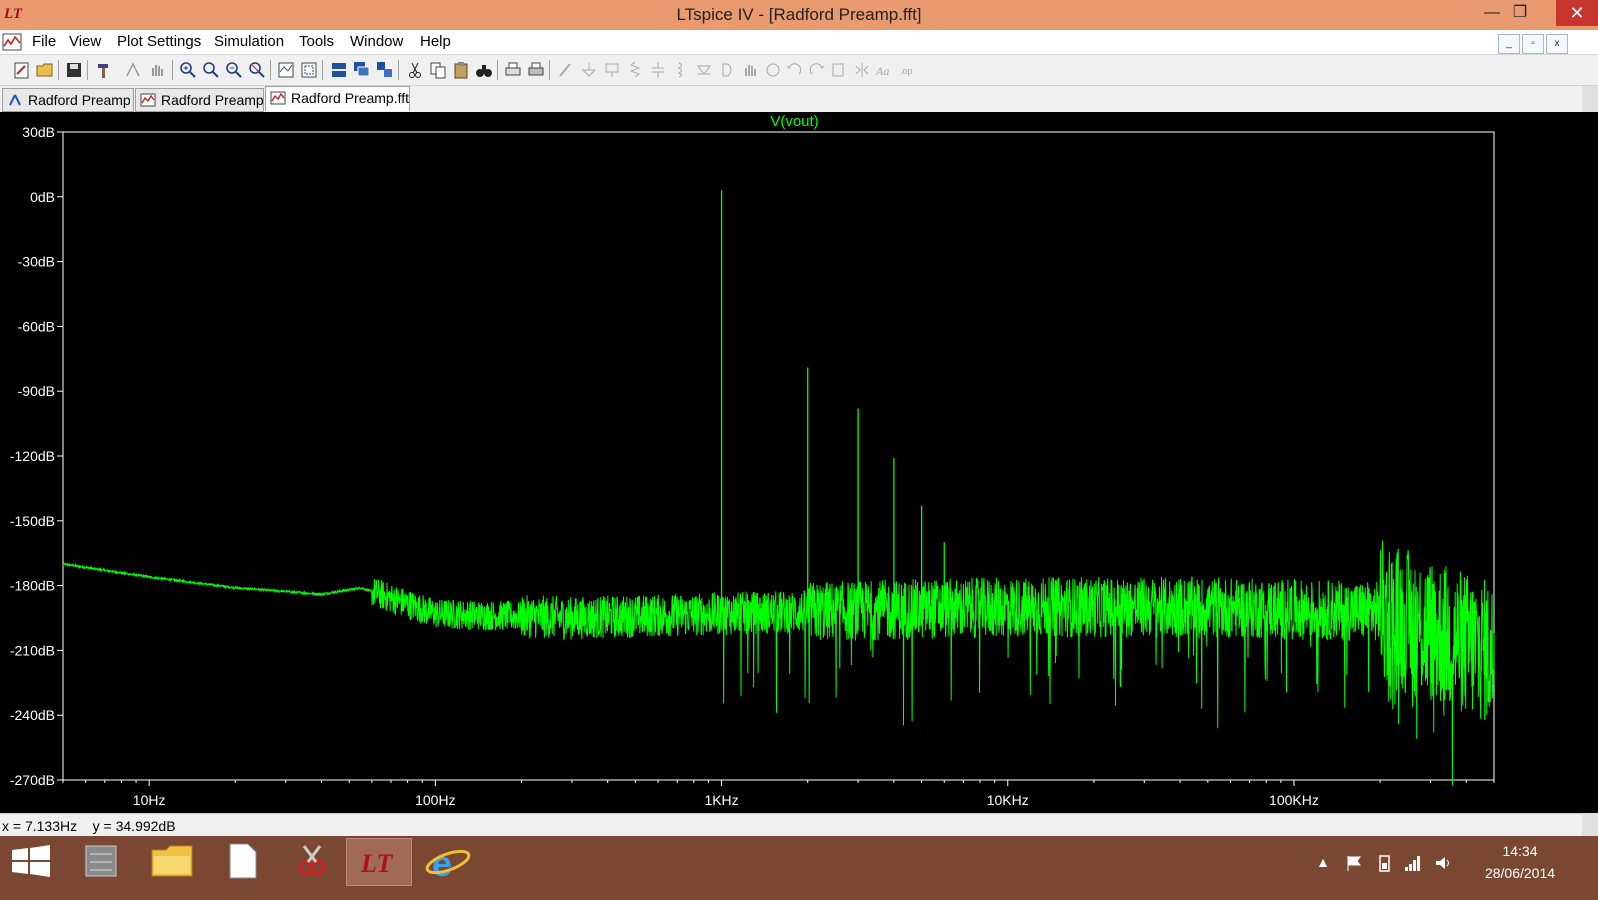 This screenshot has height=900, width=1598. What do you see at coordinates (102, 861) in the screenshot?
I see `server-manager-icon` at bounding box center [102, 861].